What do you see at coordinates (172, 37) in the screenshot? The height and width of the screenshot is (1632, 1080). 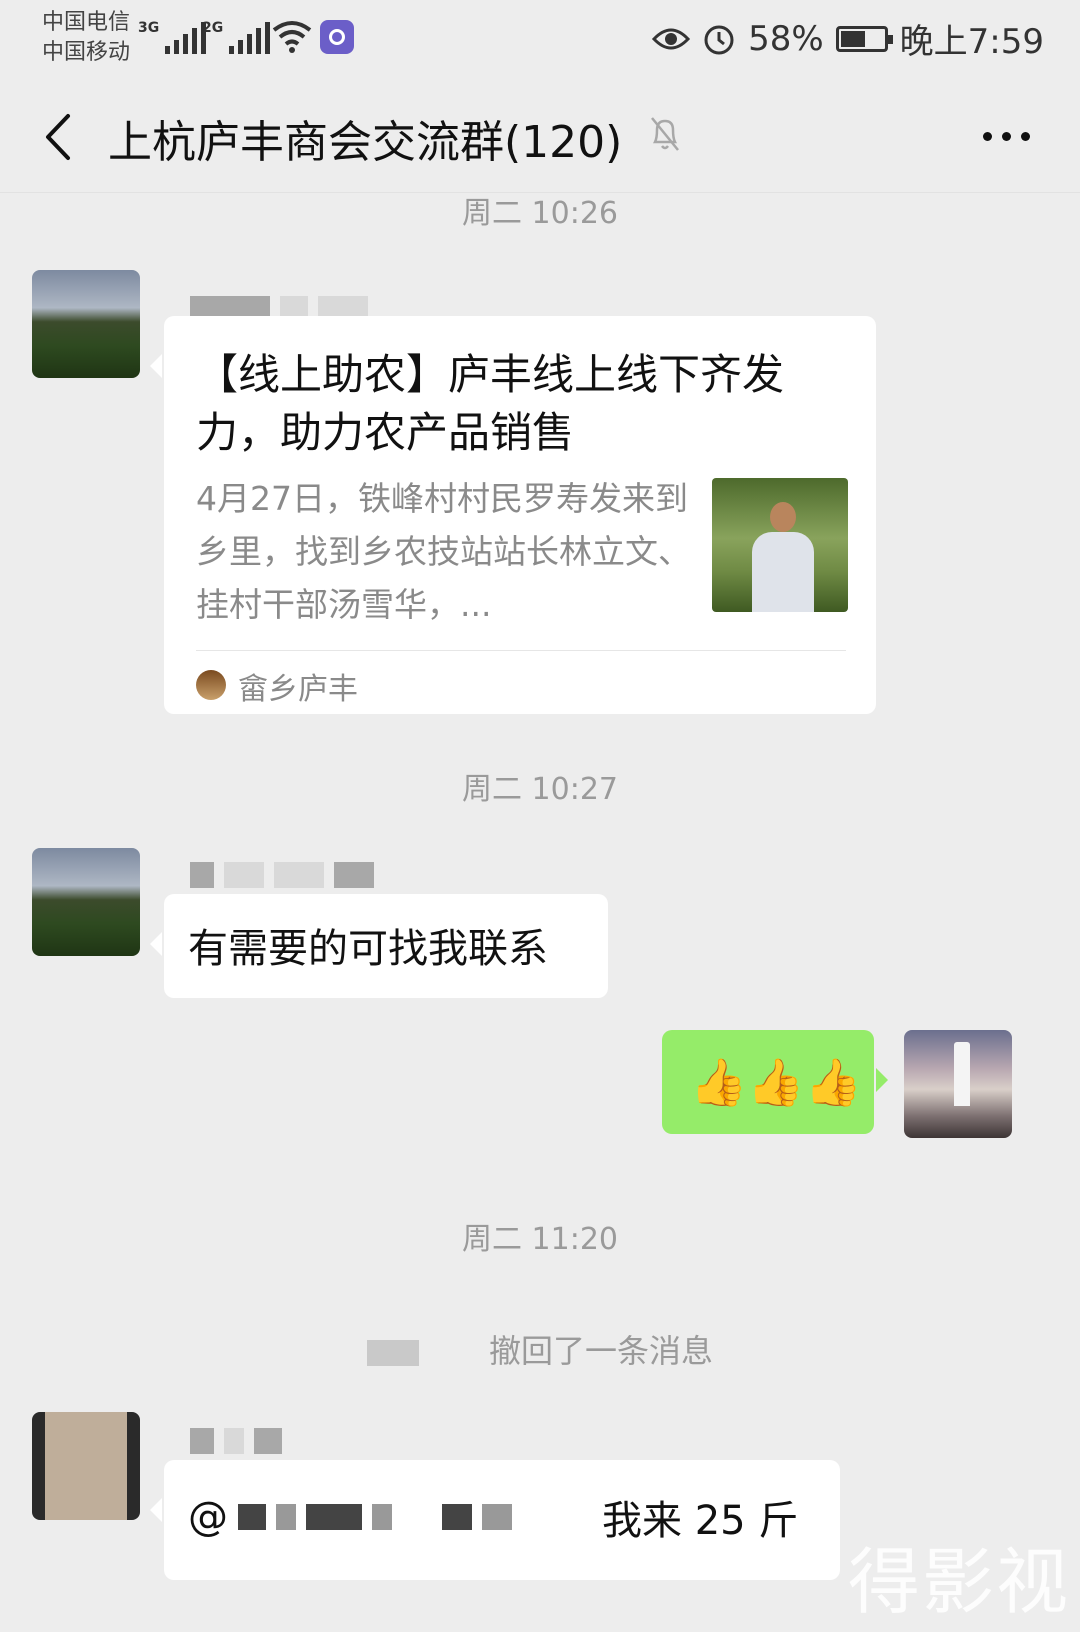 I see `signal-icon: 3G` at bounding box center [172, 37].